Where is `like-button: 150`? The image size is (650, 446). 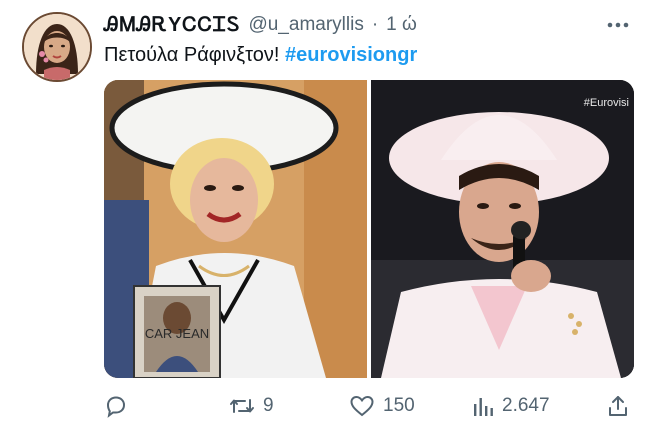
like-button: 150 is located at coordinates (382, 406).